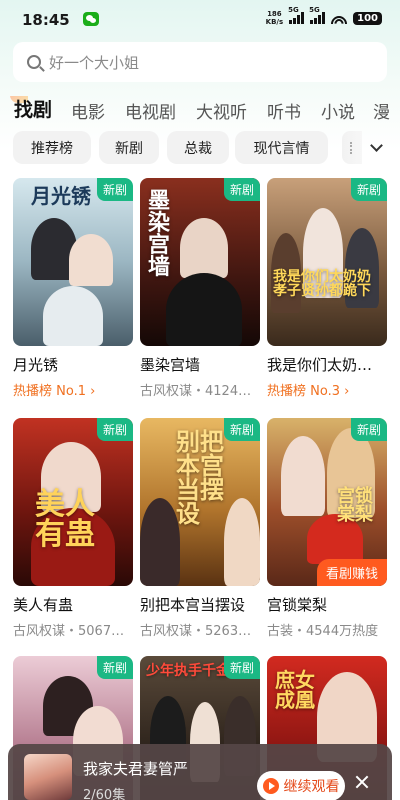 This screenshot has height=800, width=400. What do you see at coordinates (293, 10) in the screenshot?
I see `signal-label: 5G` at bounding box center [293, 10].